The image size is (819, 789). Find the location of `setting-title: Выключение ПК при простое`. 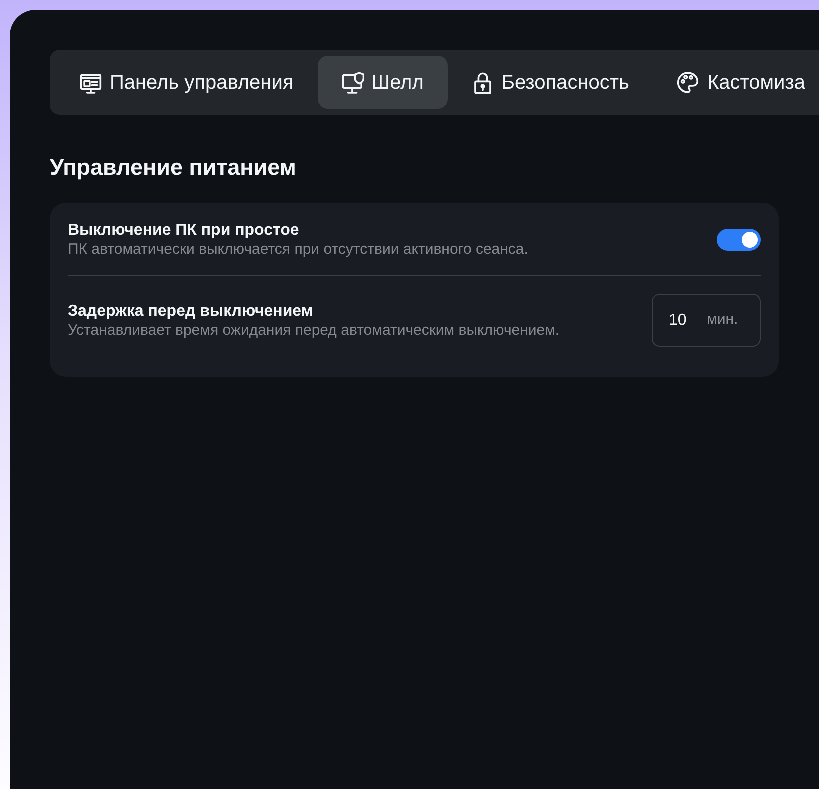

setting-title: Выключение ПК при простое is located at coordinates (184, 230).